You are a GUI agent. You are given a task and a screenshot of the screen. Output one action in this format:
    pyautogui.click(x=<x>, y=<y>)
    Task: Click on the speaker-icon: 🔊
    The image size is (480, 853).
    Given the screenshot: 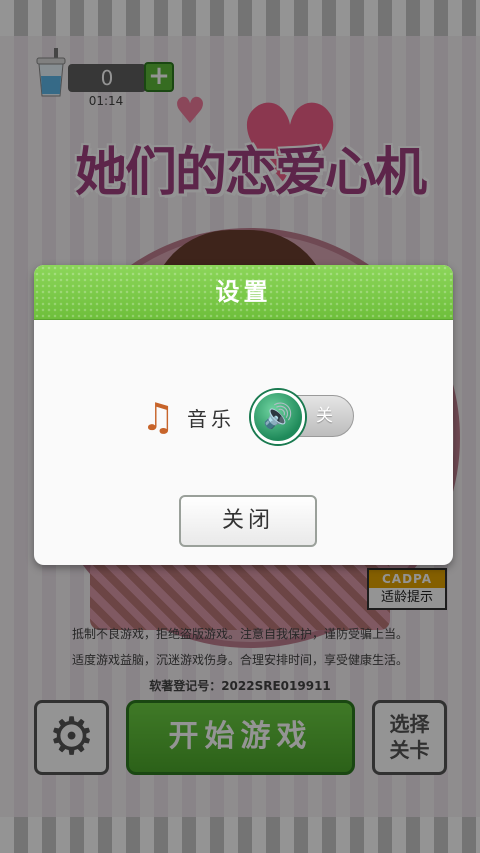 What is the action you would take?
    pyautogui.click(x=278, y=417)
    